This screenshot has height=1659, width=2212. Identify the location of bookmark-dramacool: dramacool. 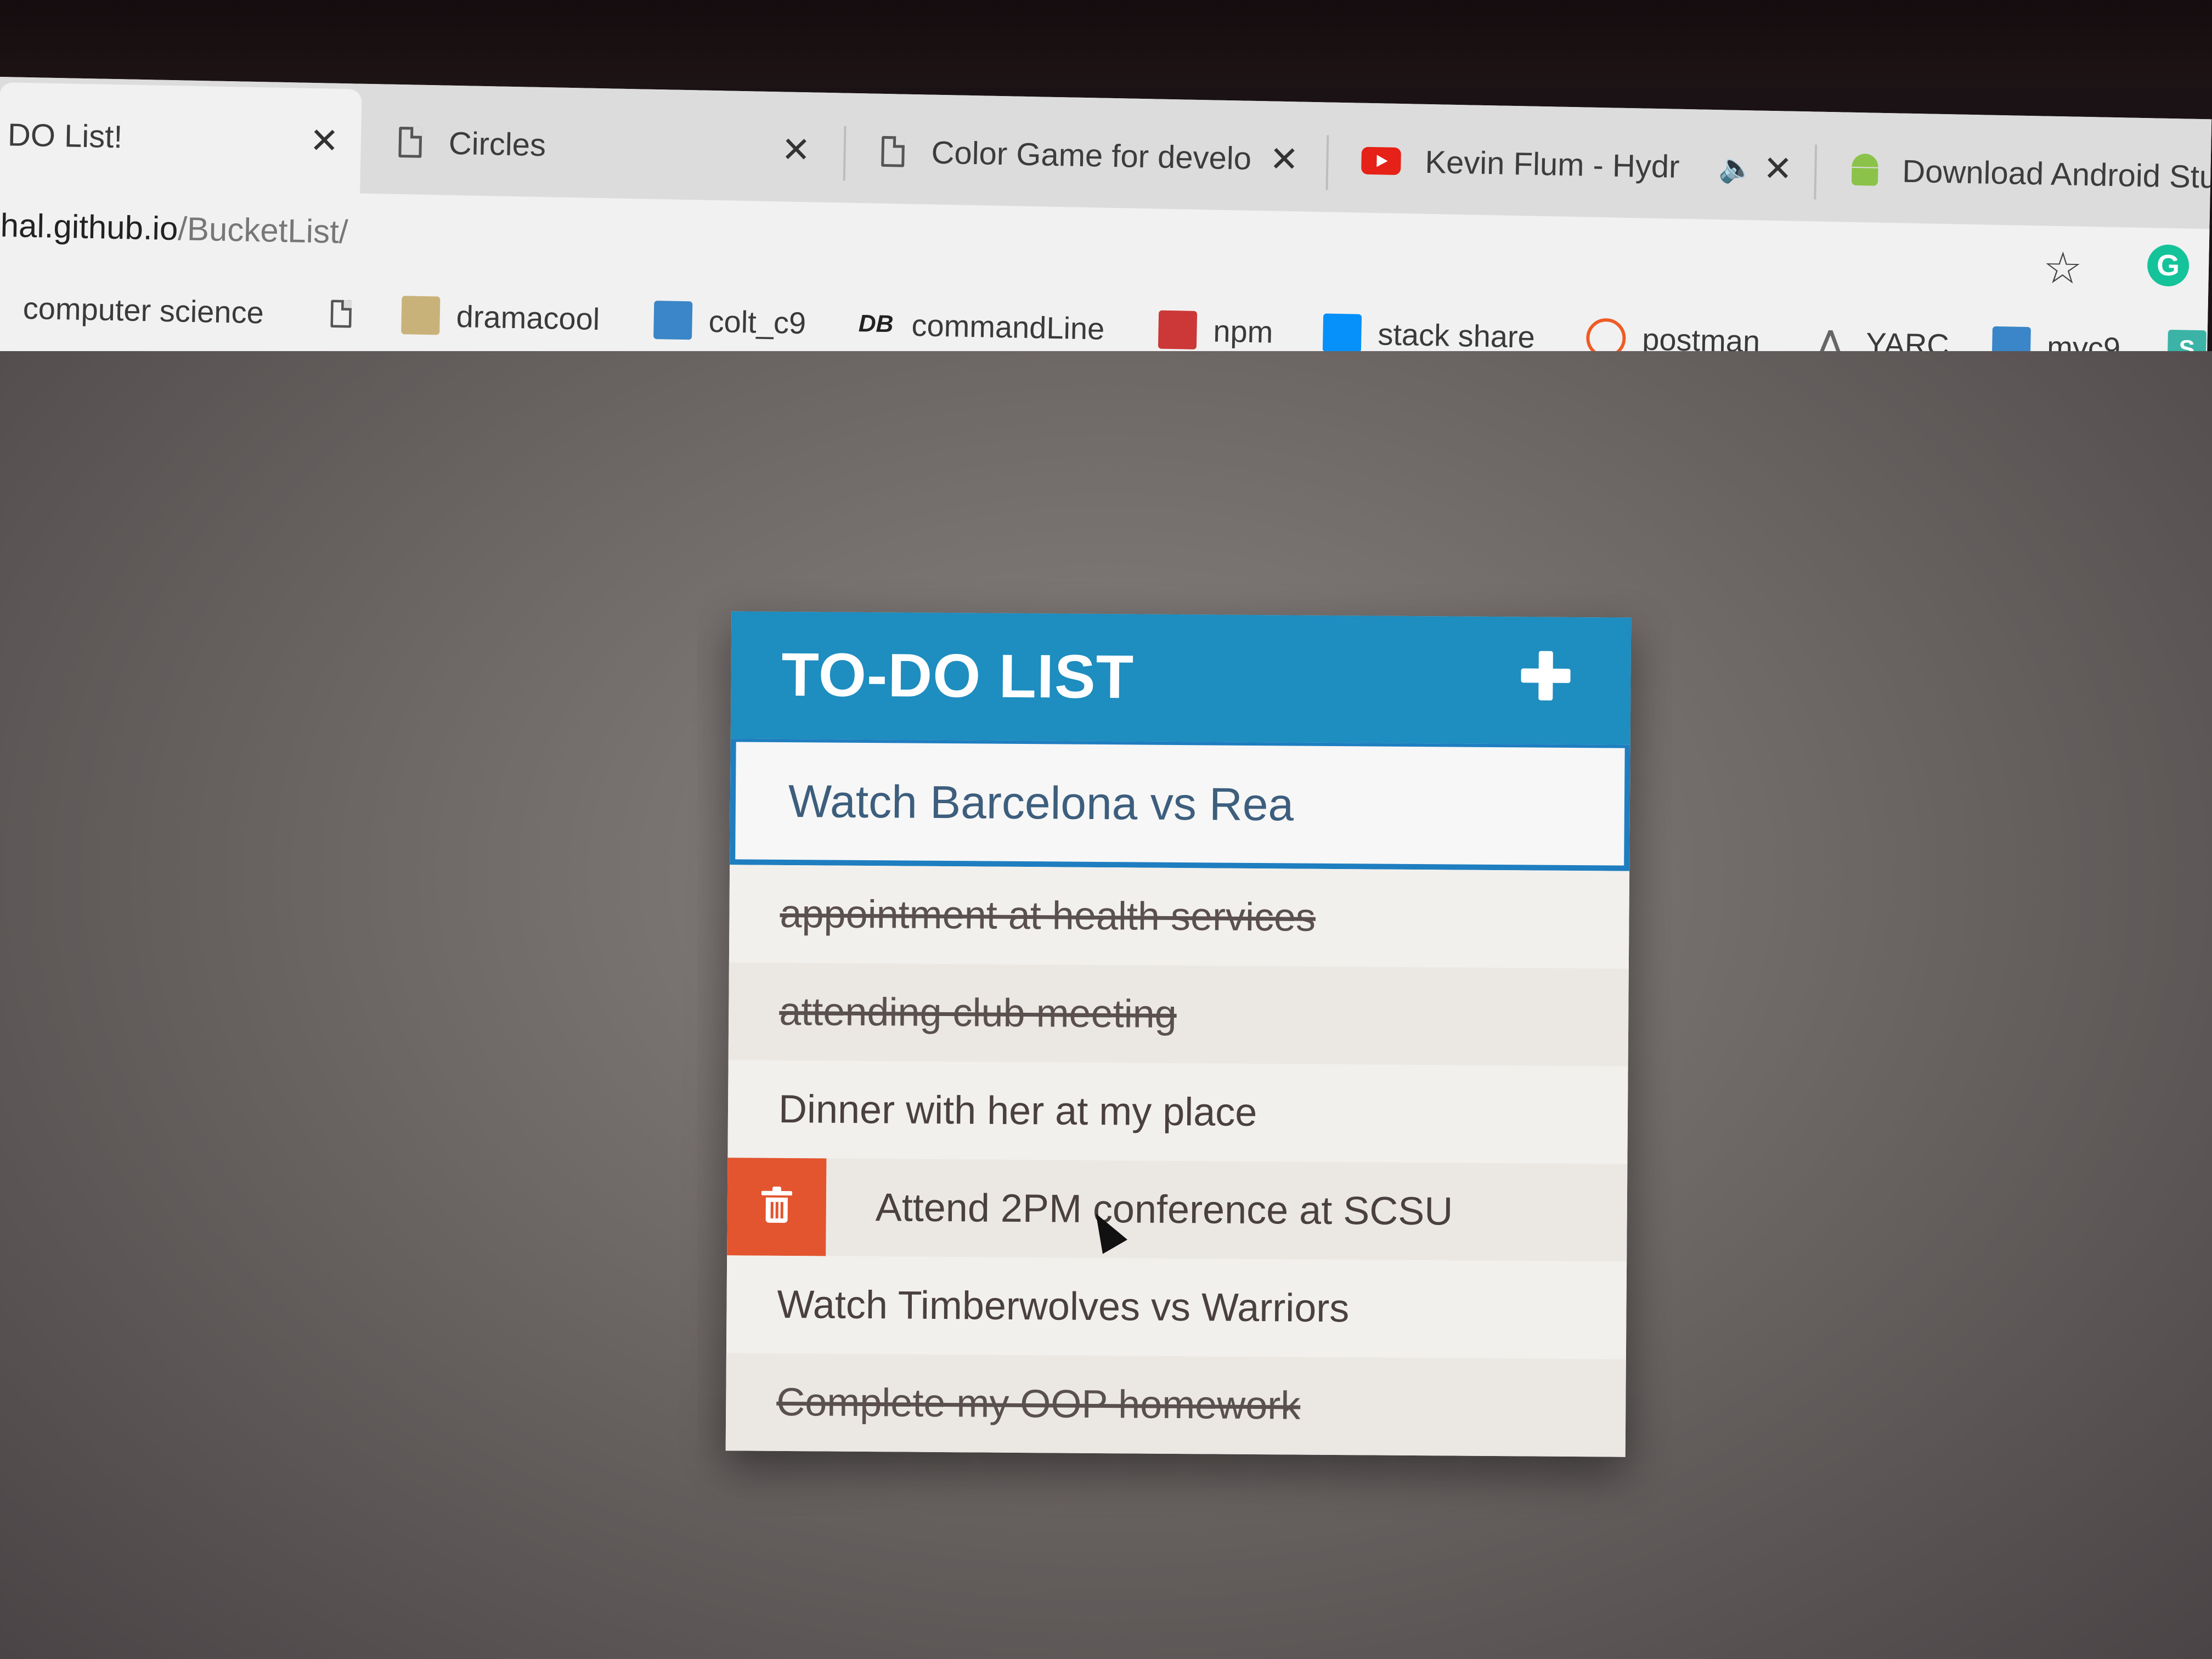
(500, 317).